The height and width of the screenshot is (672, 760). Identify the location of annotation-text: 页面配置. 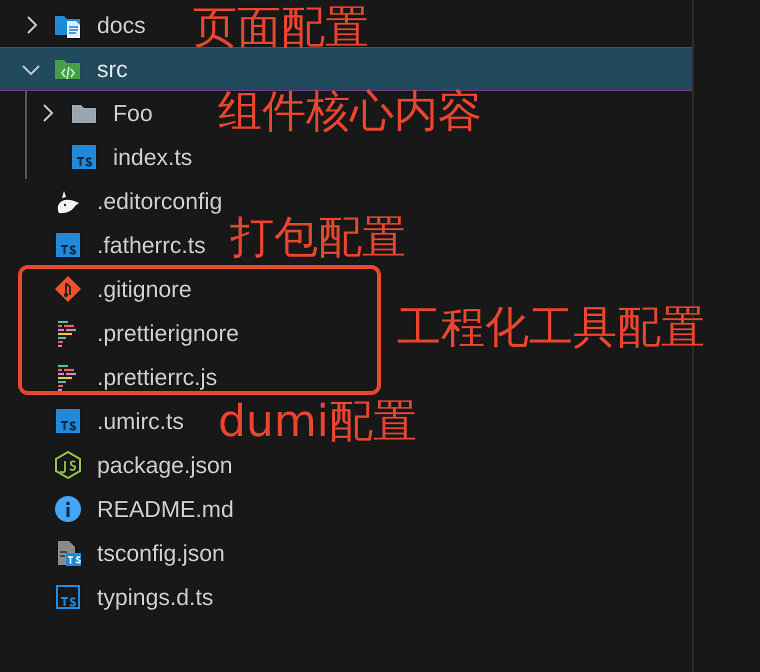
(281, 28).